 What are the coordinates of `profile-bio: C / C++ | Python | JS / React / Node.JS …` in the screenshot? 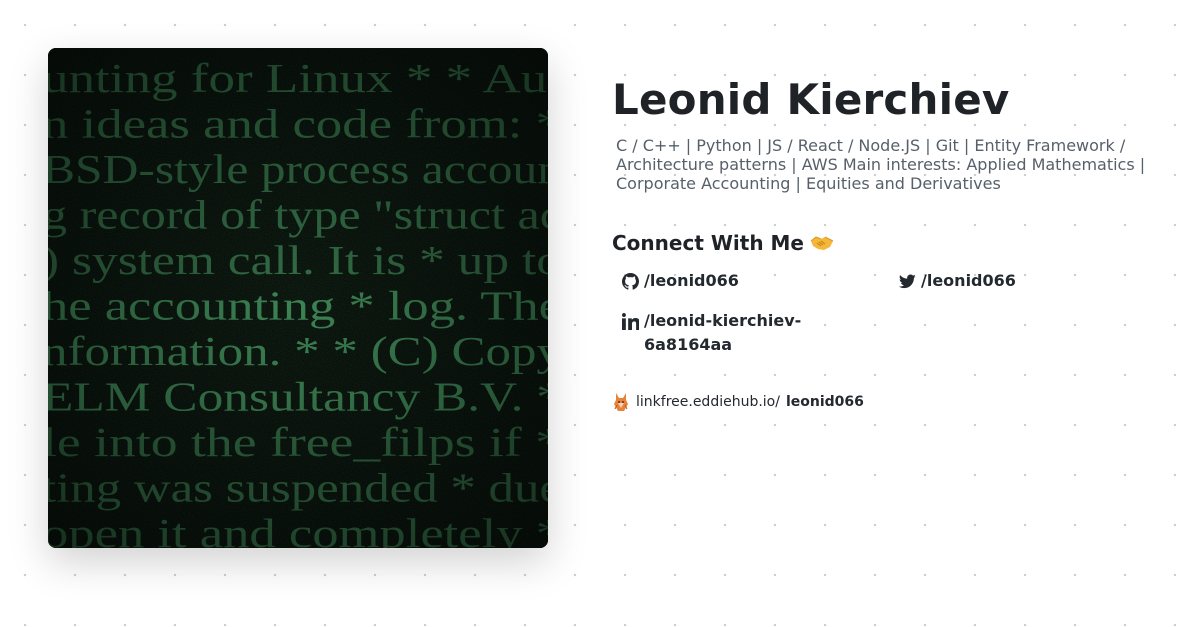 It's located at (881, 164).